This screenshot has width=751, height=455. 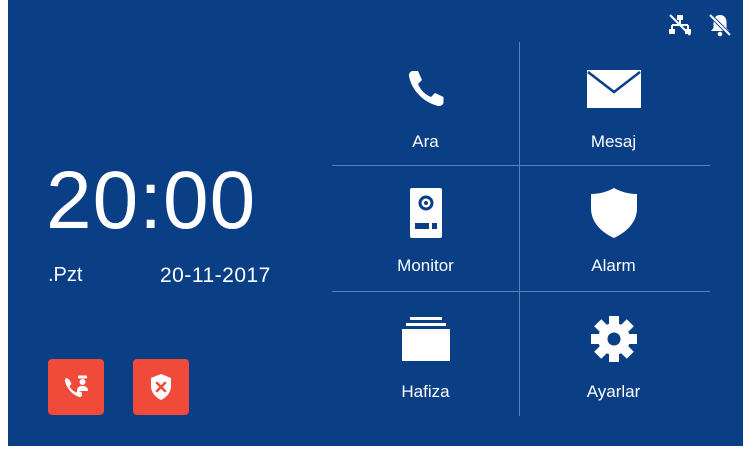 I want to click on menu-item-label: Monitor, so click(x=425, y=265).